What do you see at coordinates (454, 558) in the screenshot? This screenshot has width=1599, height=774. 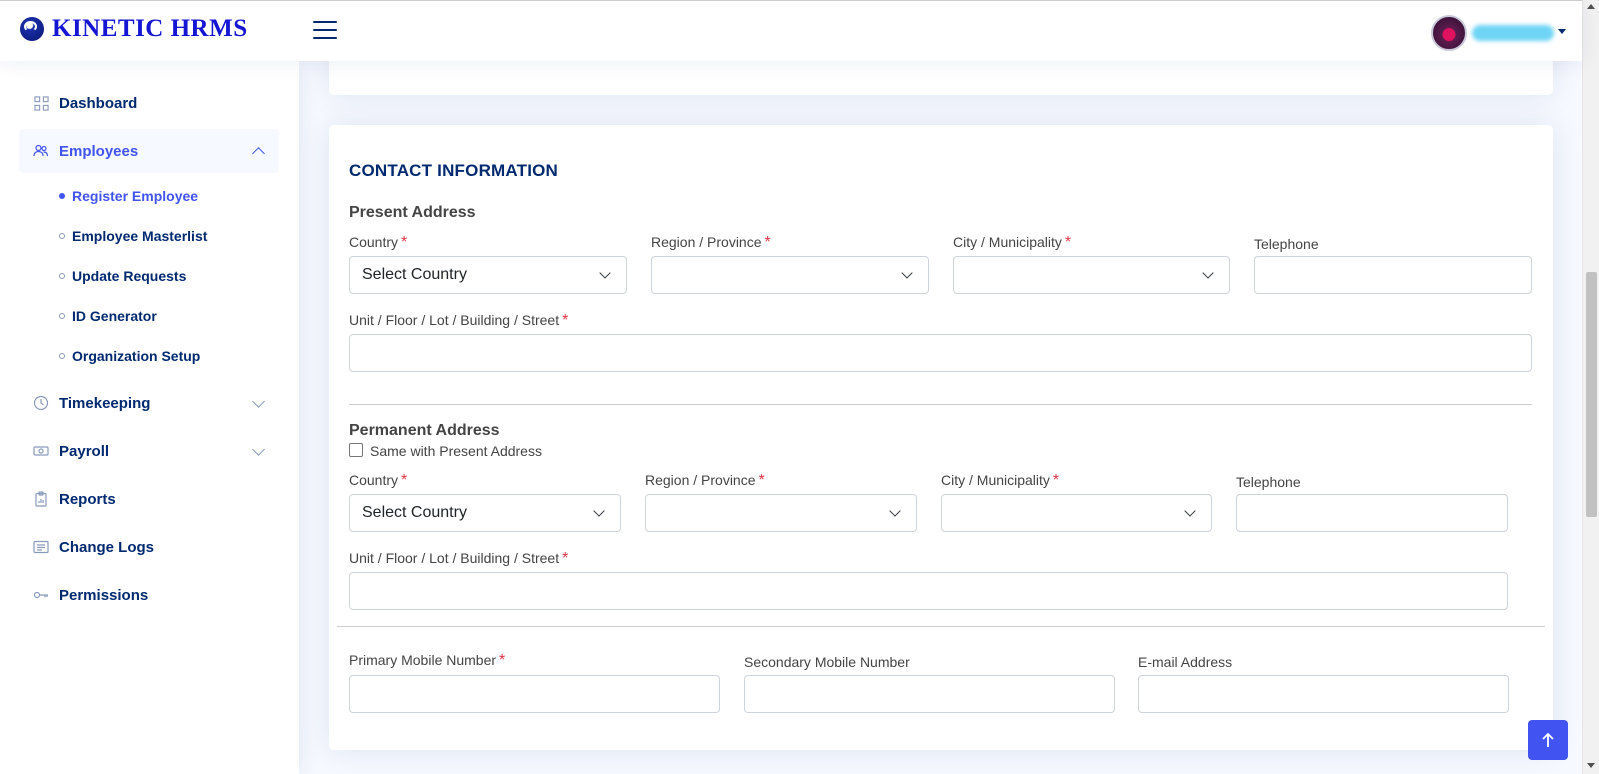 I see `label-text: Unit / Floor / Lot / Building / Street` at bounding box center [454, 558].